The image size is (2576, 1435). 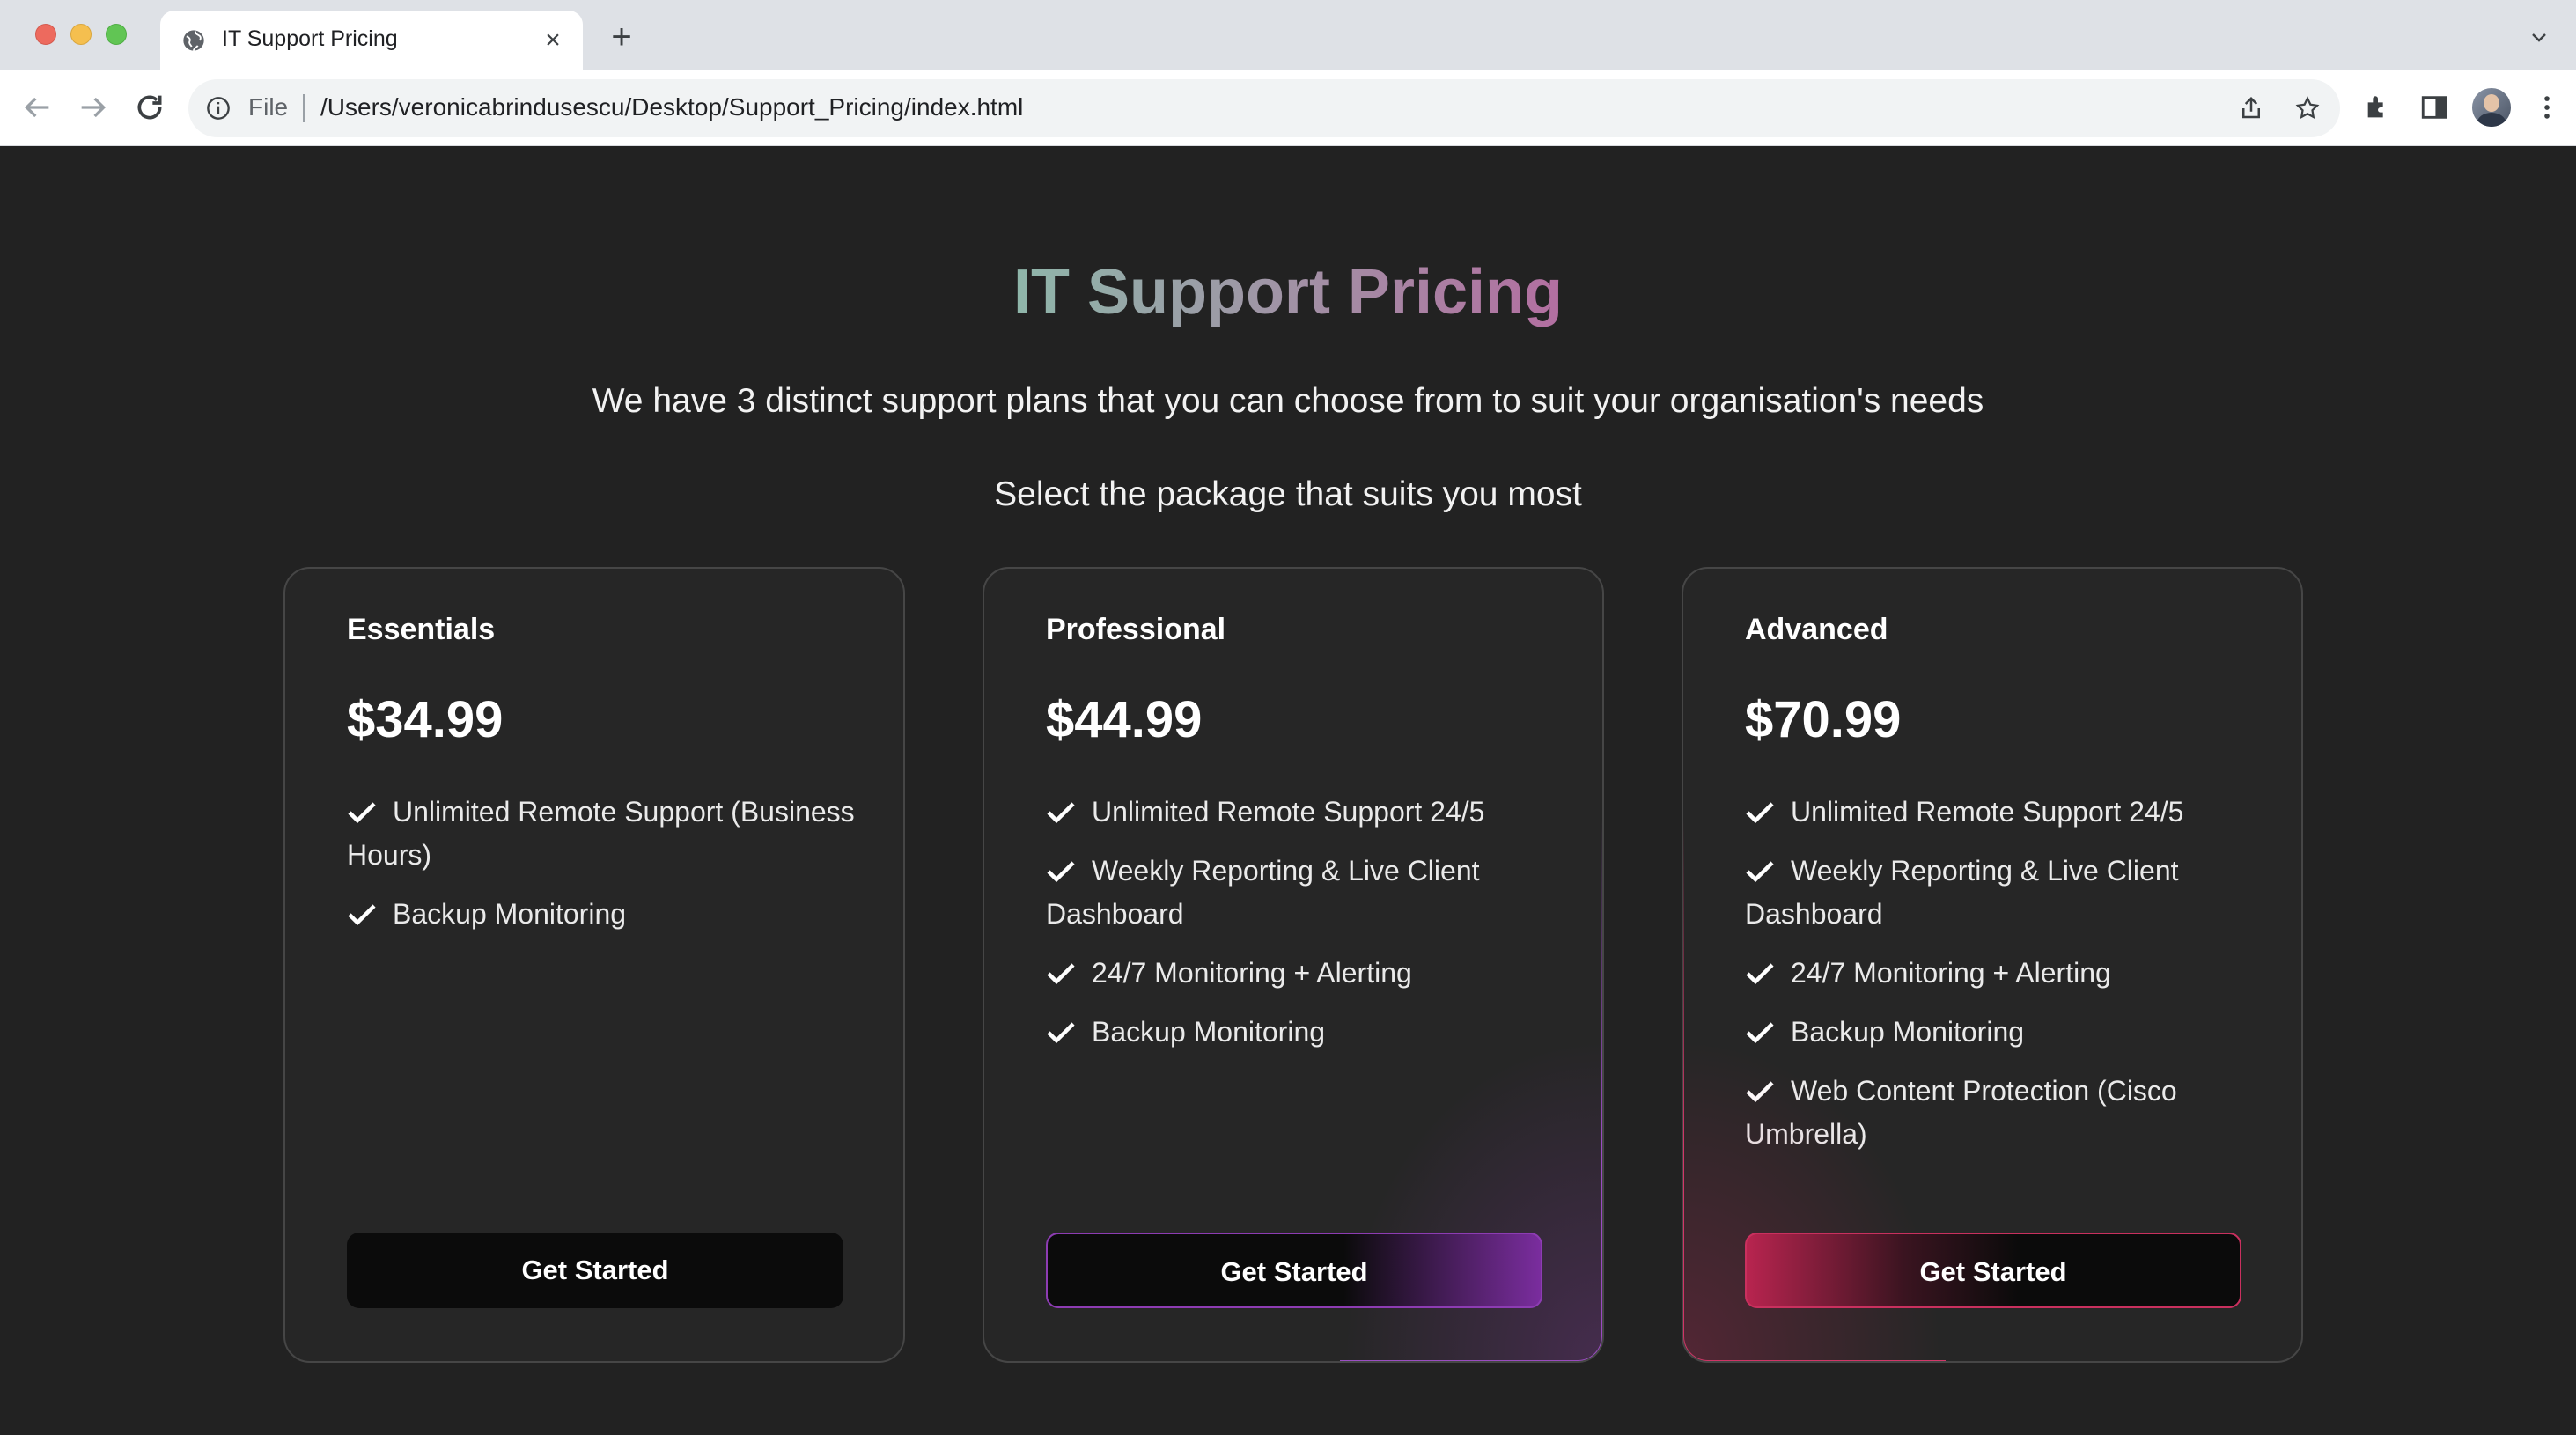 What do you see at coordinates (595, 1271) in the screenshot?
I see `get-started-button-essentials: Get Started` at bounding box center [595, 1271].